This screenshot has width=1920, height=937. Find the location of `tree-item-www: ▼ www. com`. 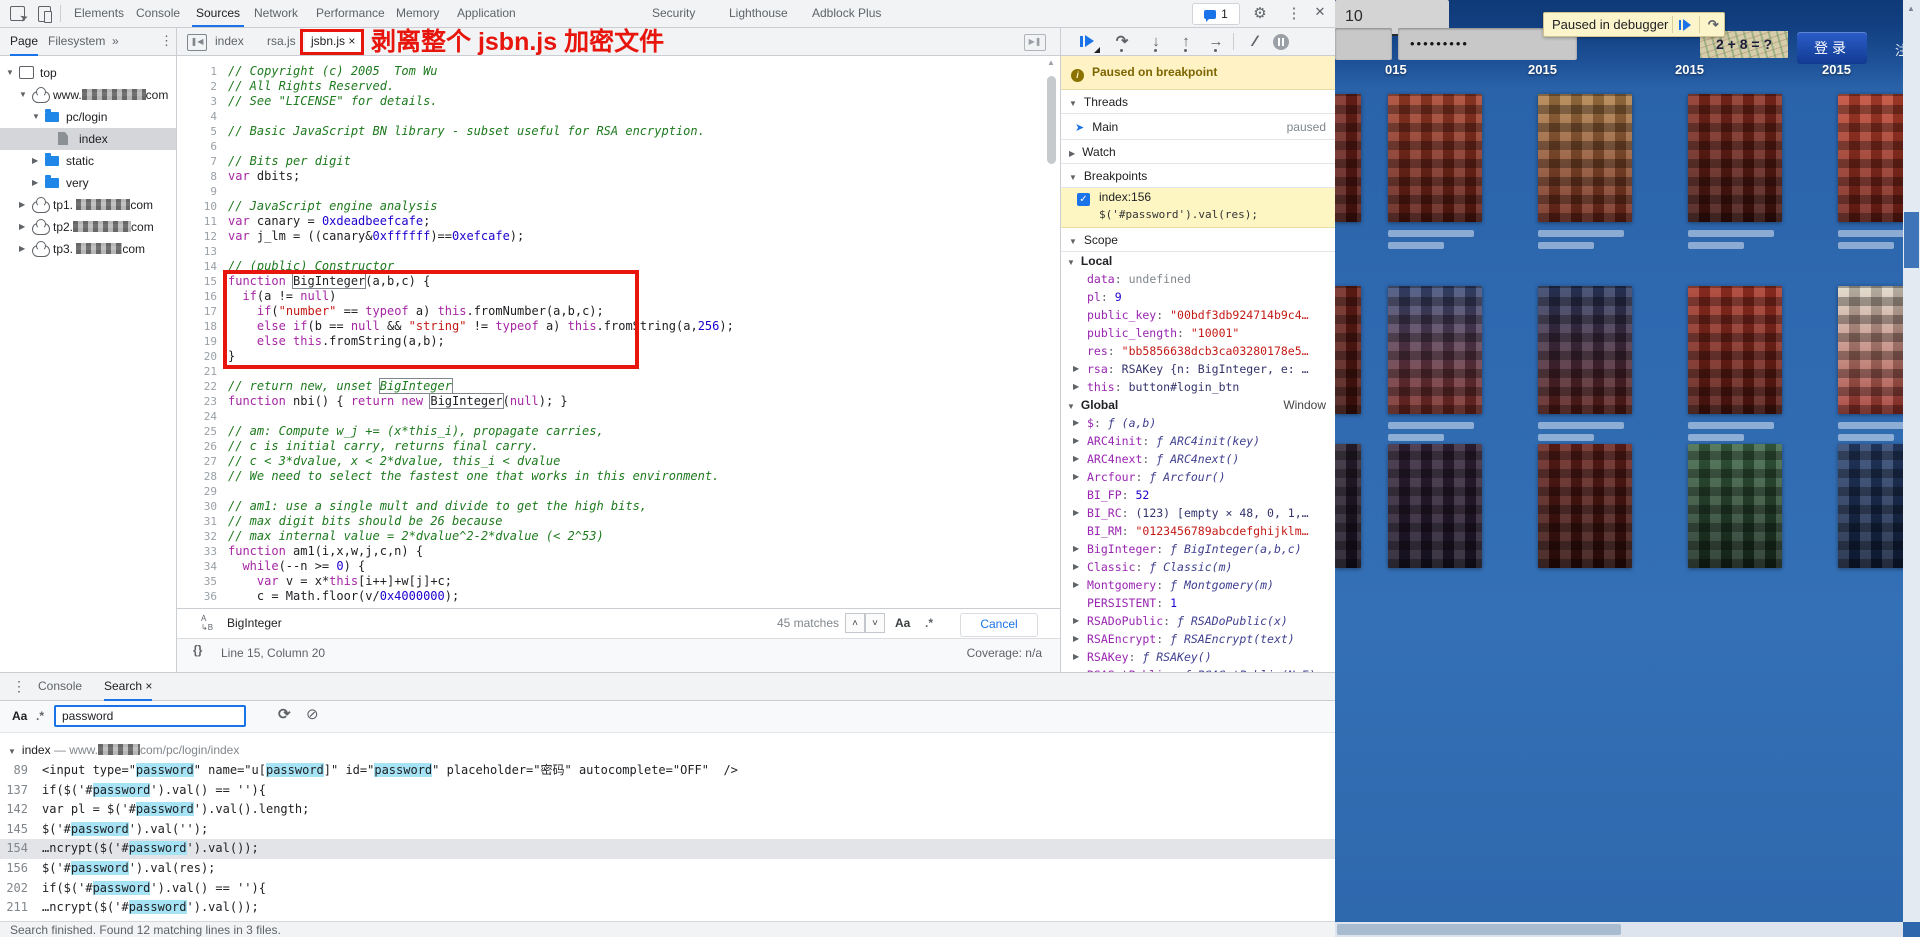

tree-item-www: ▼ www. com is located at coordinates (88, 95).